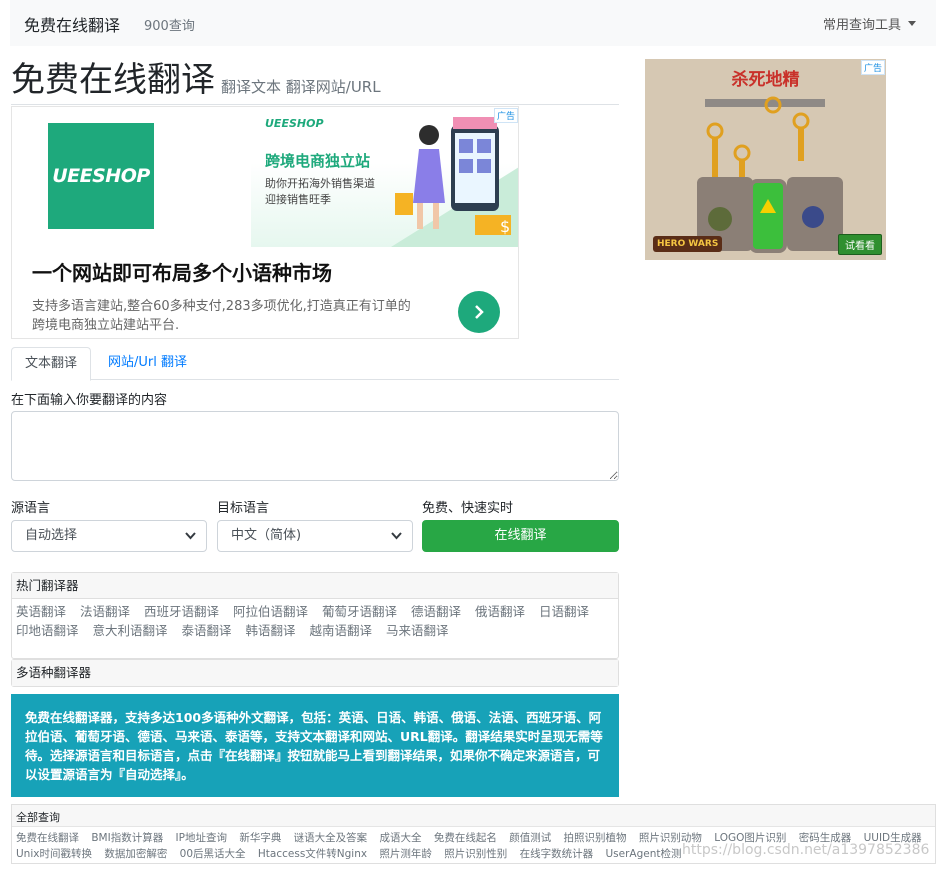 This screenshot has width=938, height=870. What do you see at coordinates (341, 630) in the screenshot?
I see `hot-translator-link: 越南语翻译` at bounding box center [341, 630].